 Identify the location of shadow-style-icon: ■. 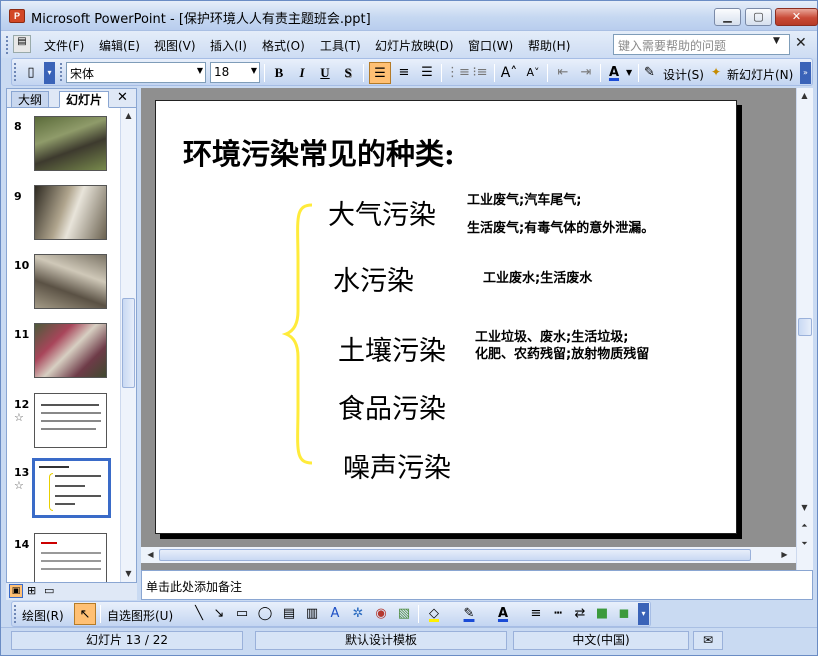
(602, 614).